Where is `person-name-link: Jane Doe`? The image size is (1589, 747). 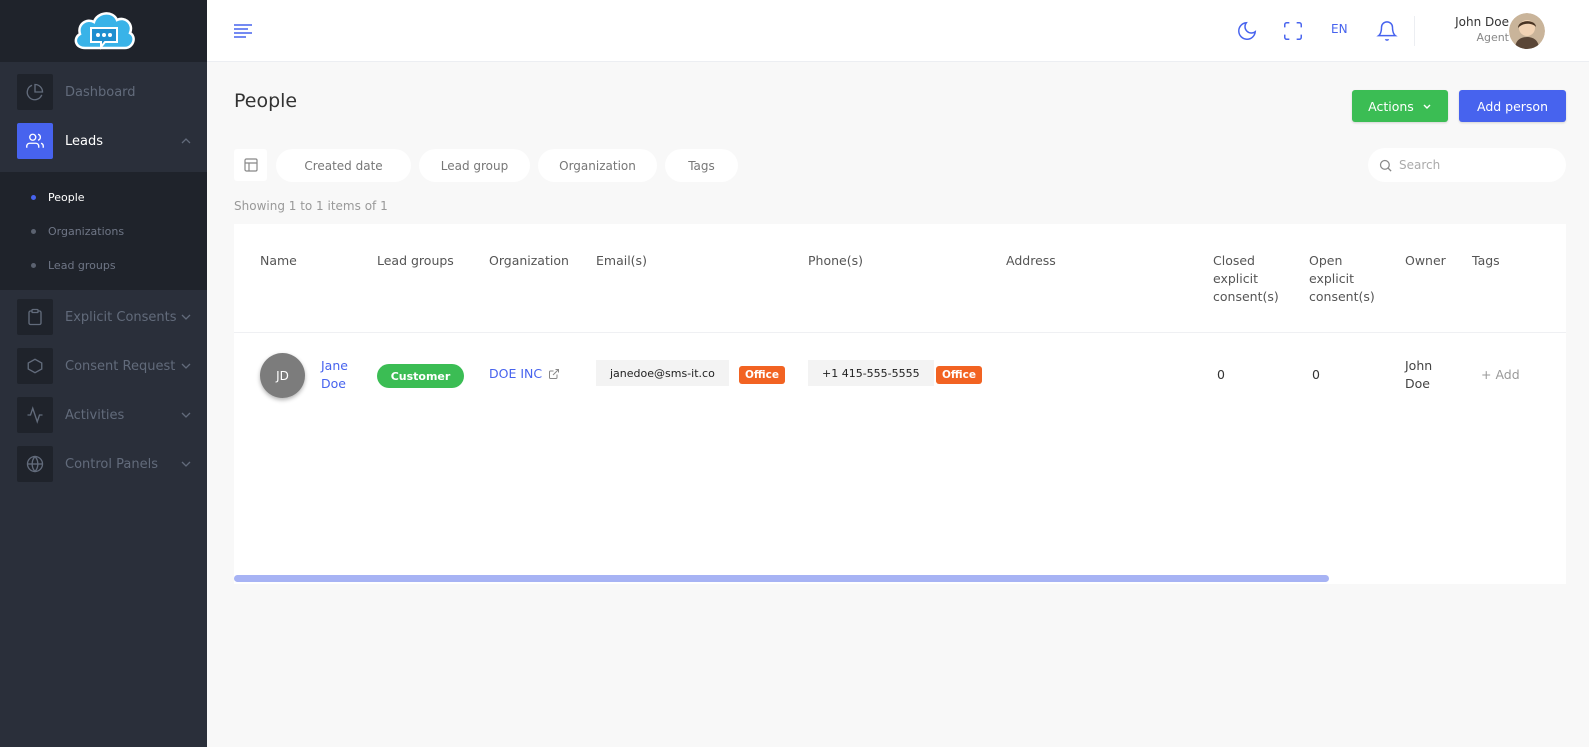
person-name-link: Jane Doe is located at coordinates (334, 375).